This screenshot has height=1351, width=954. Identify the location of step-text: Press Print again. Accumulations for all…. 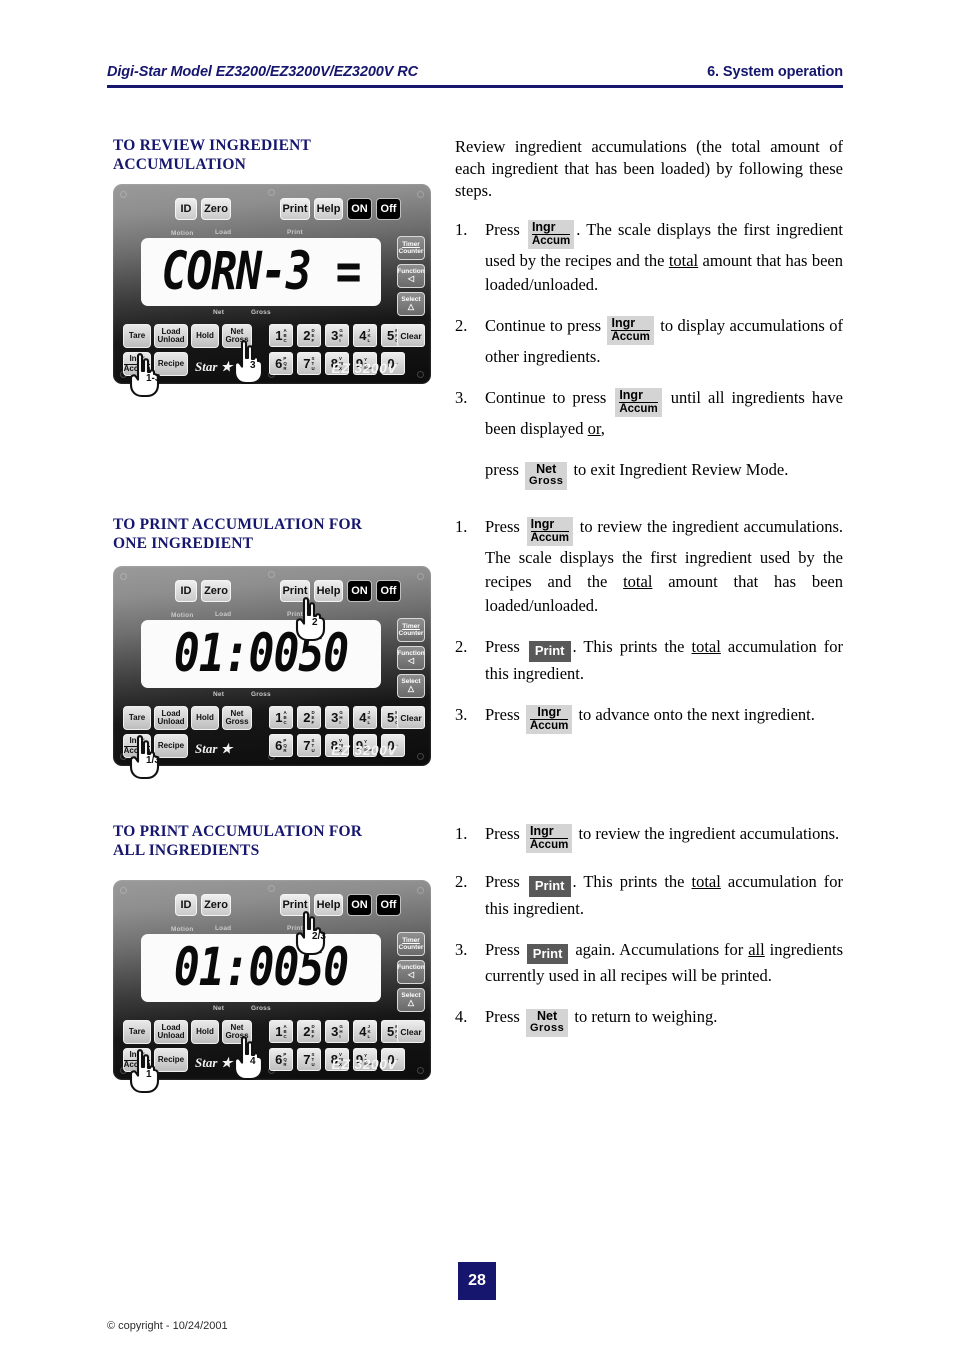
(664, 963).